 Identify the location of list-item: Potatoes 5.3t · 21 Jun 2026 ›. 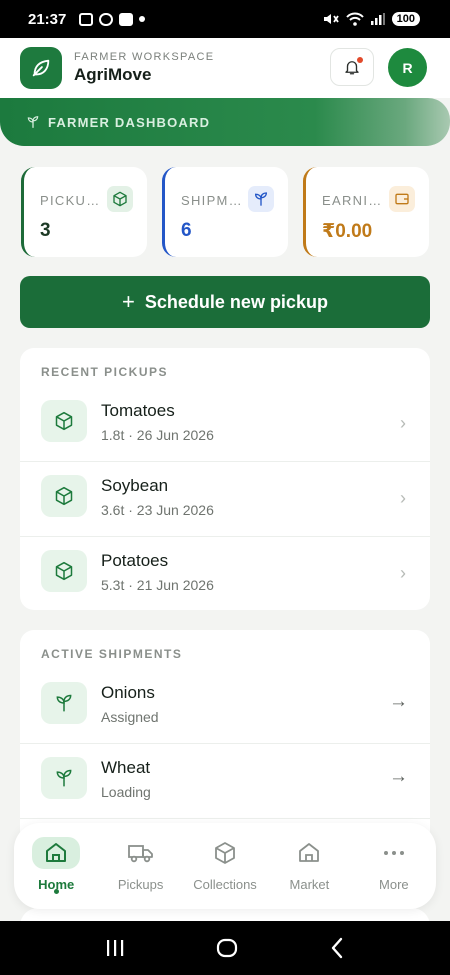
(225, 573).